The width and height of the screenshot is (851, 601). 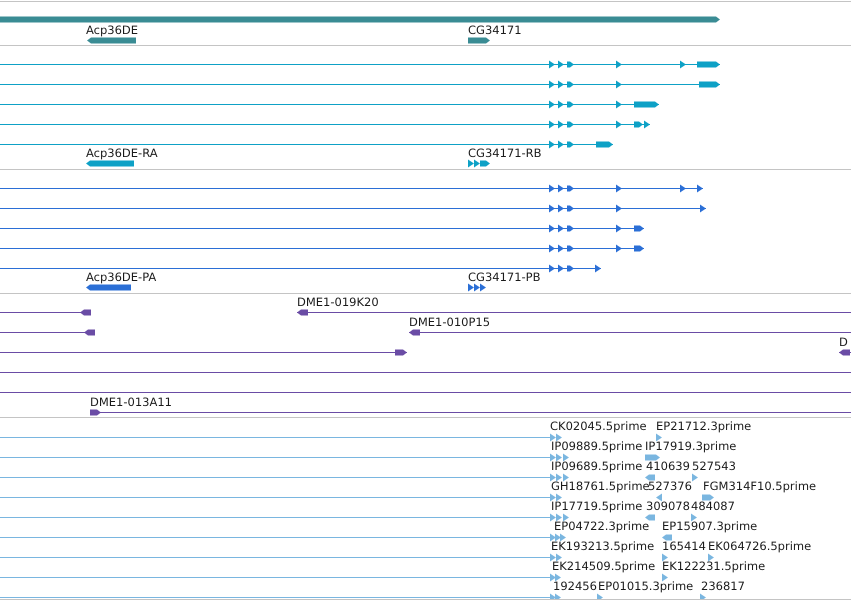 What do you see at coordinates (598, 426) in the screenshot?
I see `feature-label: CK02045.5prime` at bounding box center [598, 426].